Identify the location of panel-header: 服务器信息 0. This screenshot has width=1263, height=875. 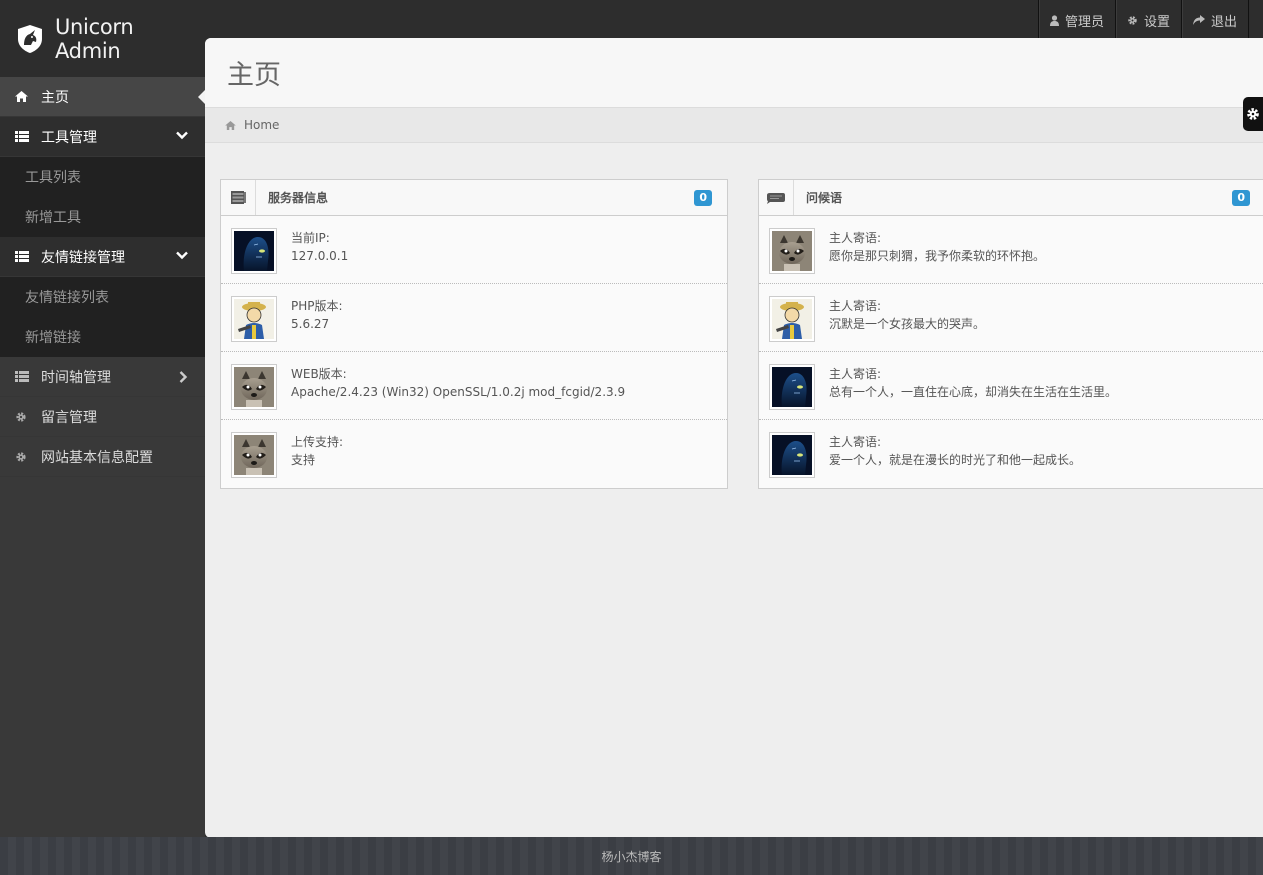
(474, 198).